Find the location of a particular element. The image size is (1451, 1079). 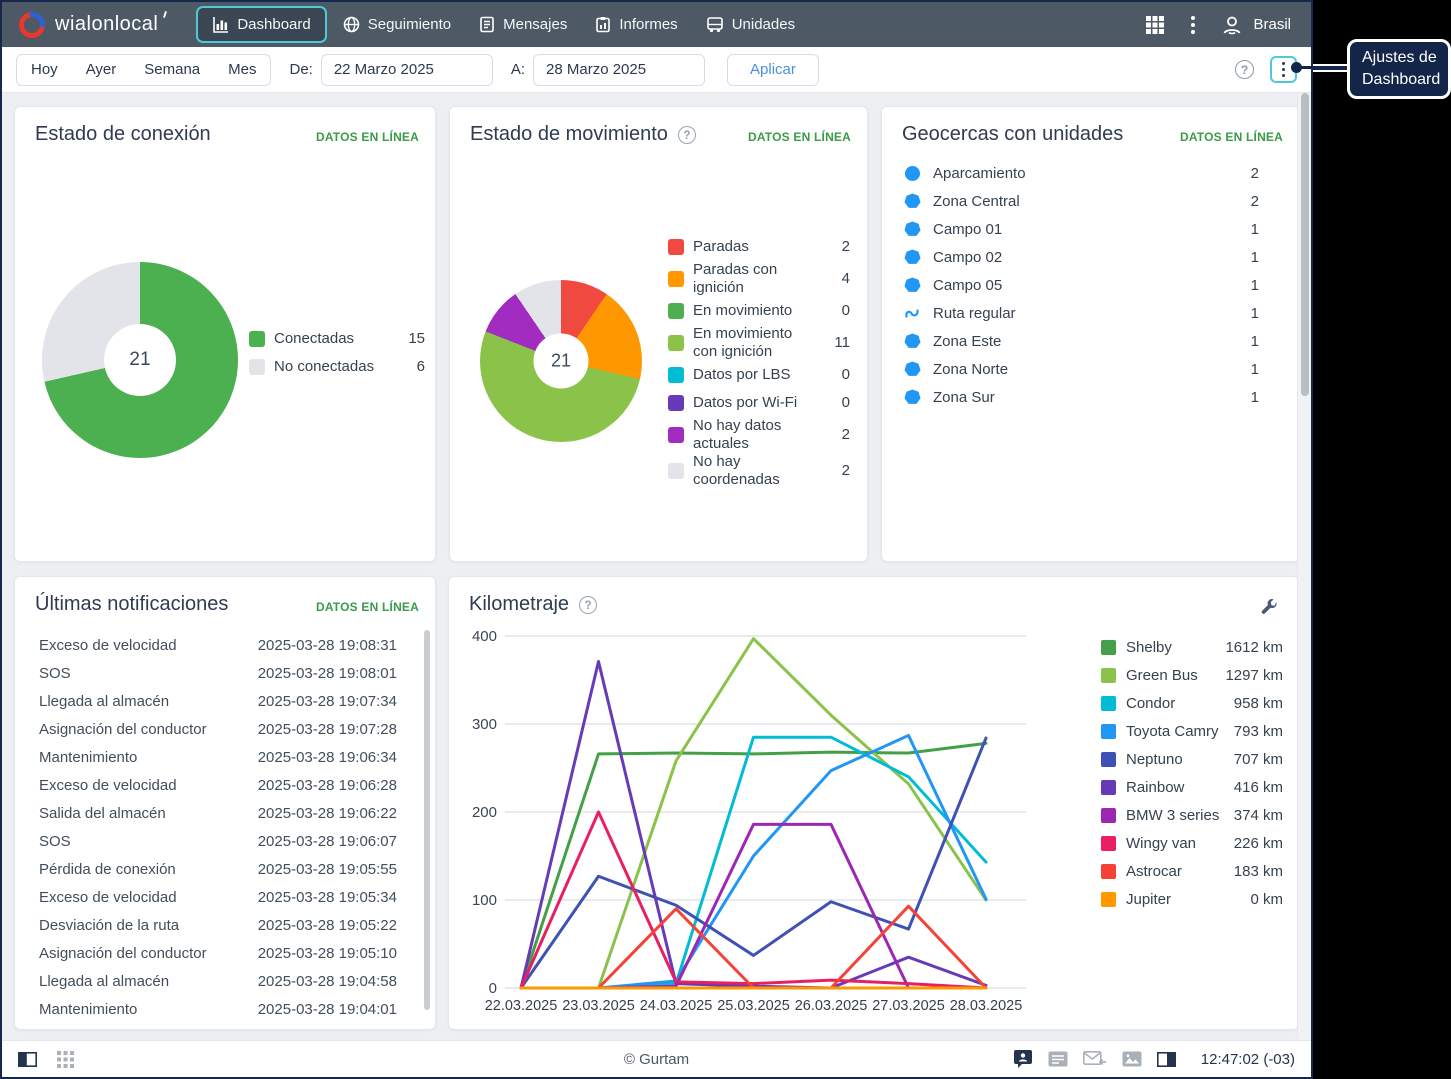

kebab-icon is located at coordinates (1283, 69).